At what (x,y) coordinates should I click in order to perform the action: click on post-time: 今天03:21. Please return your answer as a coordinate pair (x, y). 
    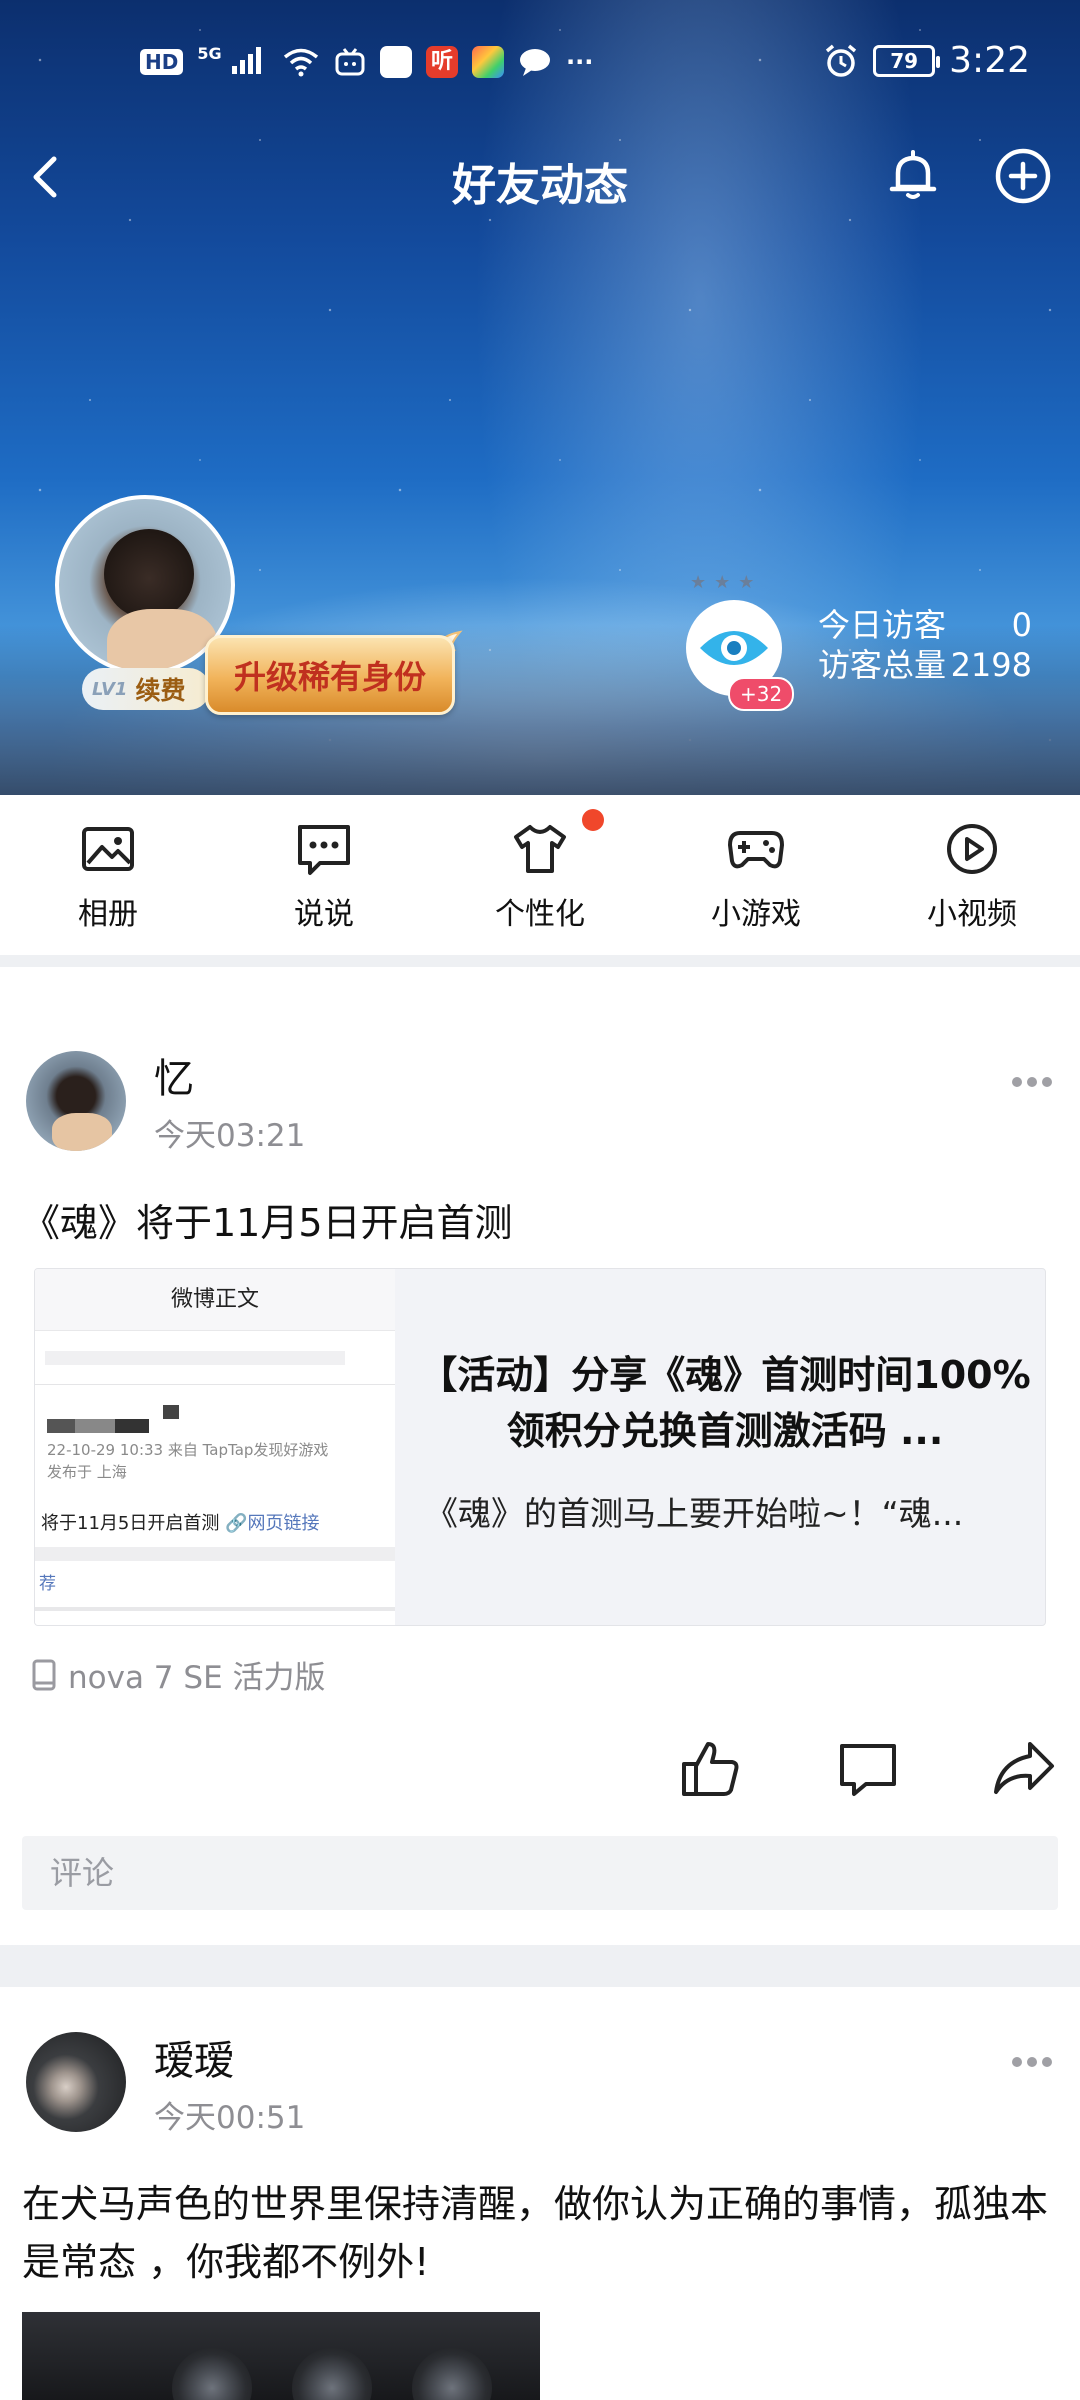
    Looking at the image, I should click on (230, 1136).